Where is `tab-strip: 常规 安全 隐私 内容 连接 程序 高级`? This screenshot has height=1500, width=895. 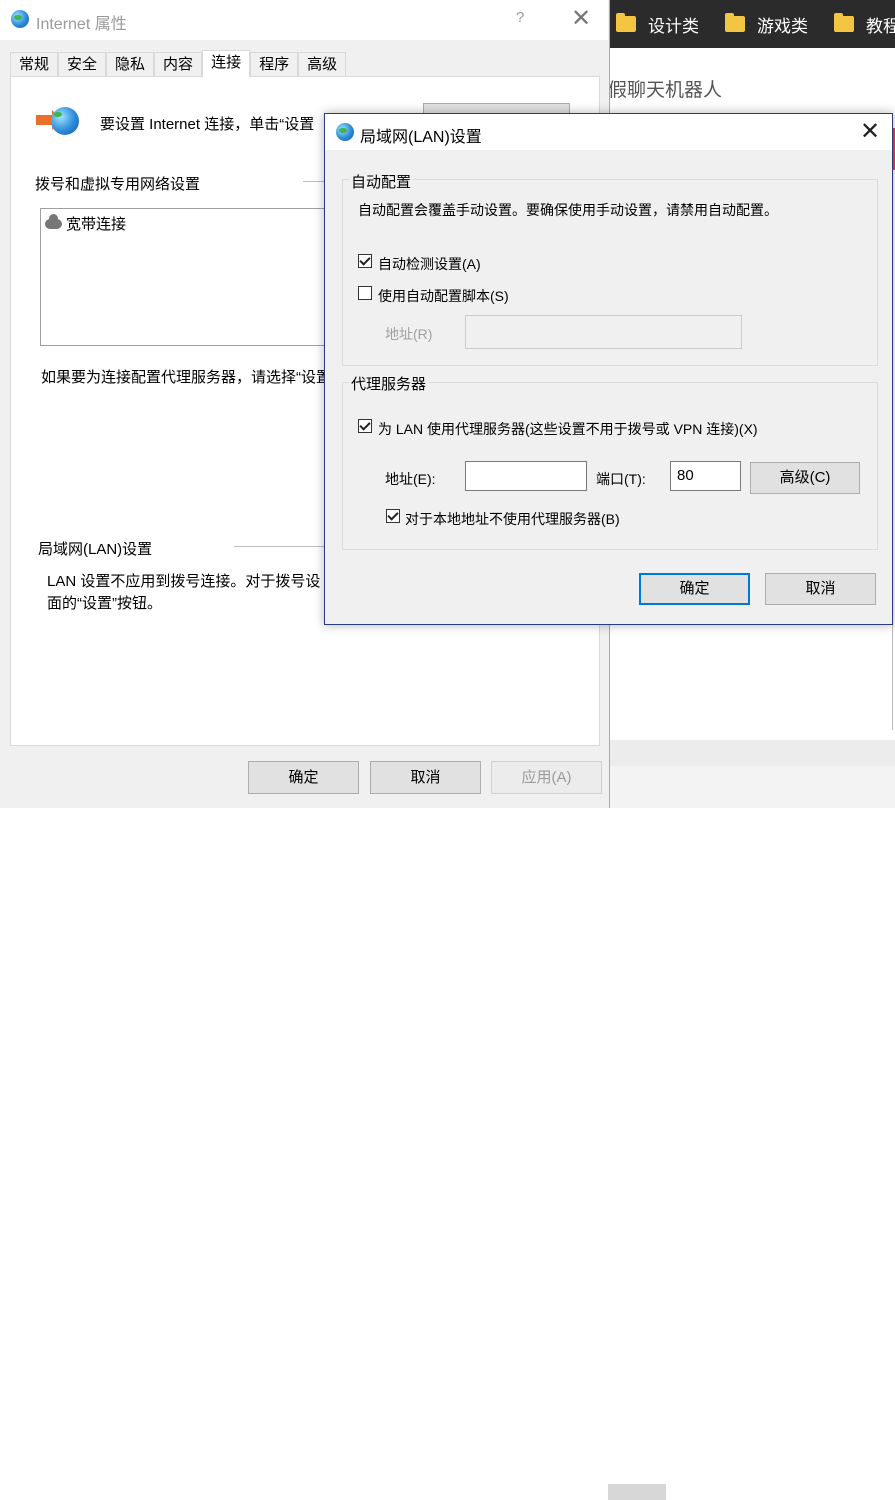
tab-strip: 常规 安全 隐私 内容 连接 程序 高级 is located at coordinates (178, 63).